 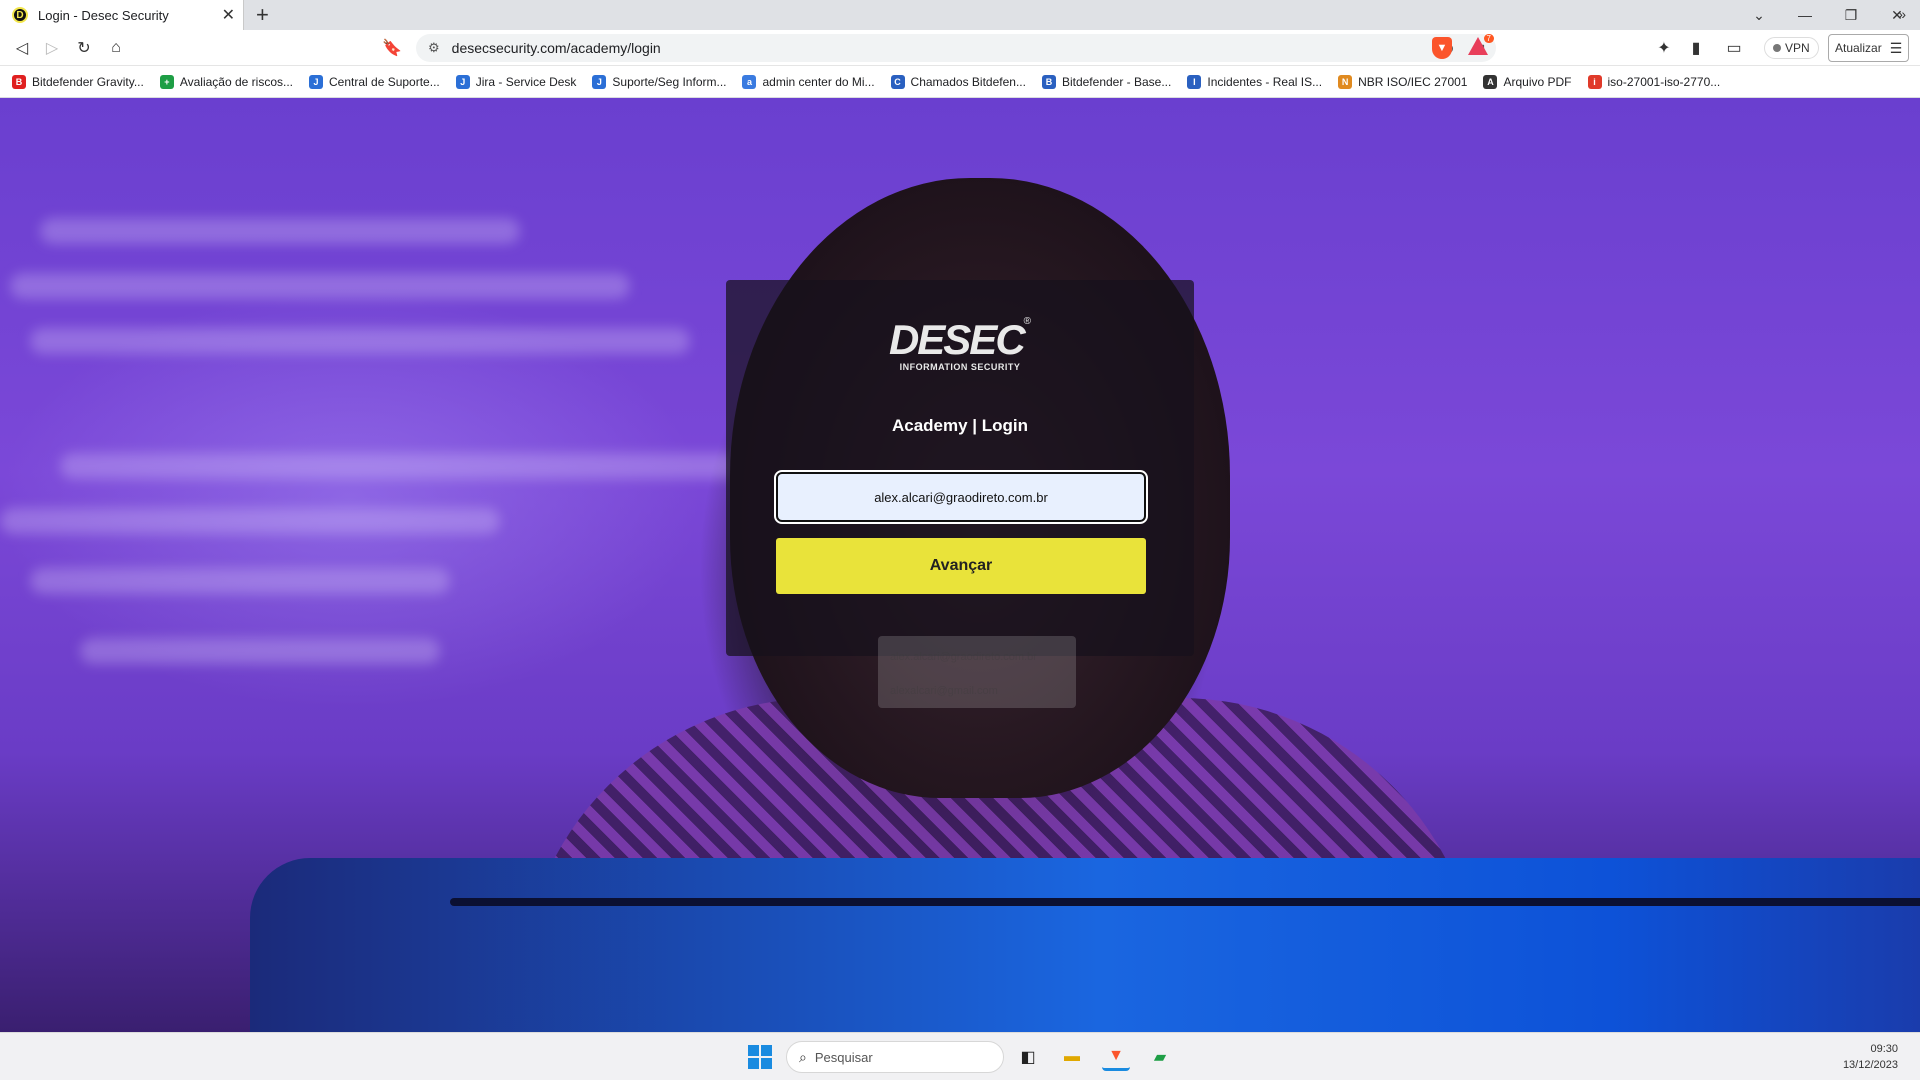 What do you see at coordinates (803, 1056) in the screenshot?
I see `search-icon: ⌕` at bounding box center [803, 1056].